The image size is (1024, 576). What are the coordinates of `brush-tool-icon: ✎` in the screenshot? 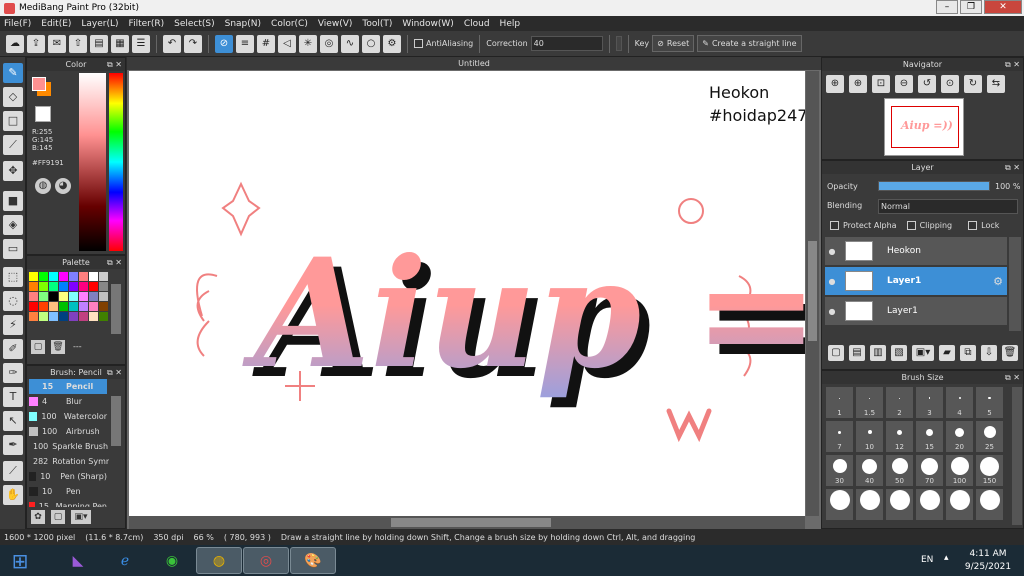 It's located at (13, 73).